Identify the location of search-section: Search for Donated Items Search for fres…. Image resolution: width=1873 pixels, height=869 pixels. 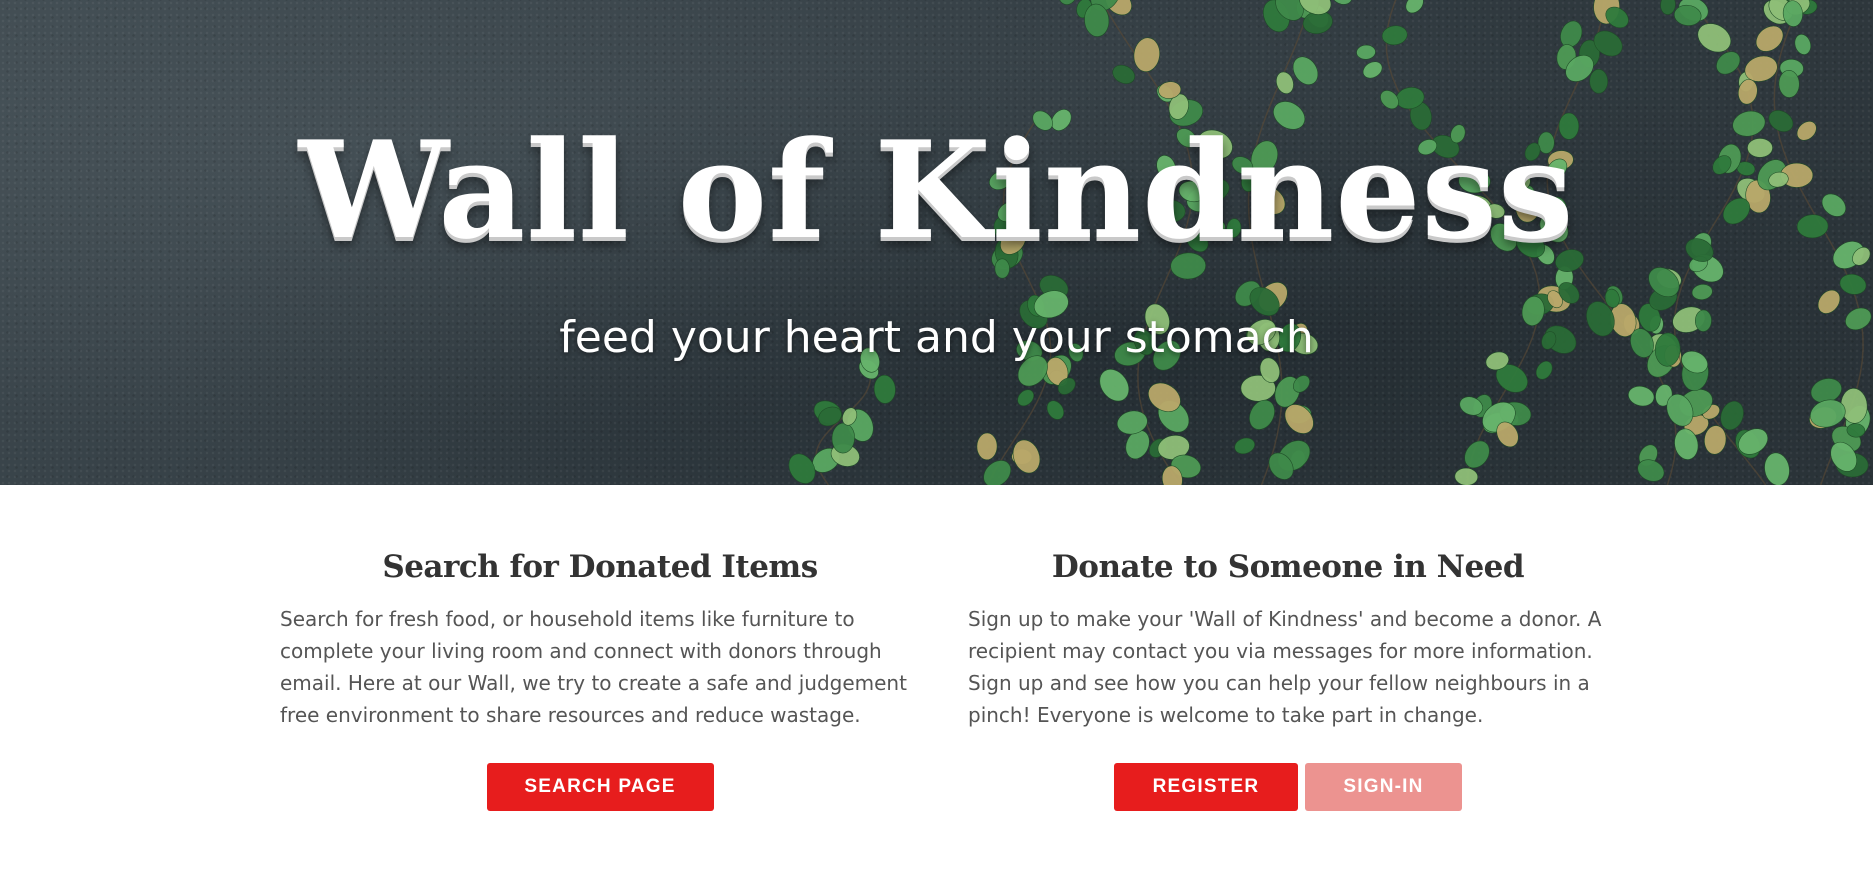
(600, 648).